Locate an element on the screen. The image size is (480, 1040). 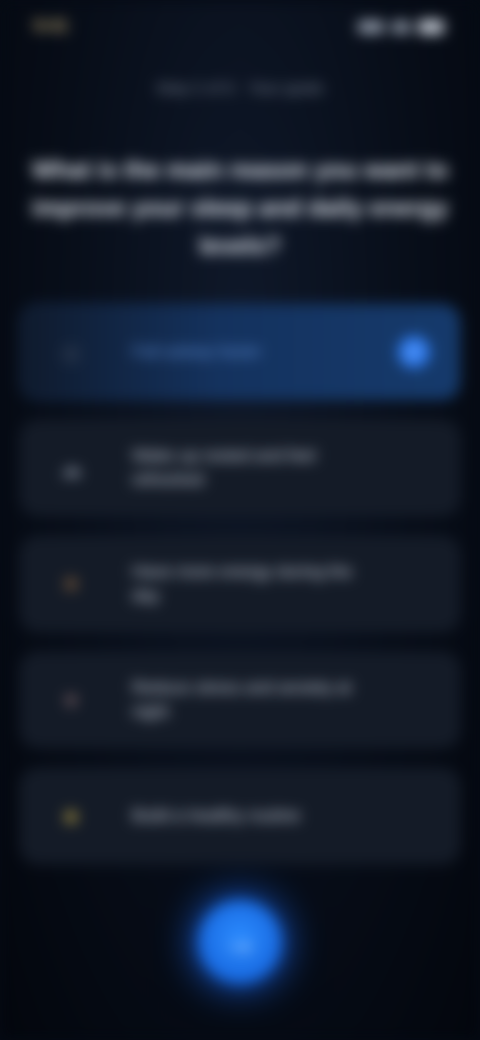
step-indicator: Step 2 of 6 · Your goals is located at coordinates (240, 88).